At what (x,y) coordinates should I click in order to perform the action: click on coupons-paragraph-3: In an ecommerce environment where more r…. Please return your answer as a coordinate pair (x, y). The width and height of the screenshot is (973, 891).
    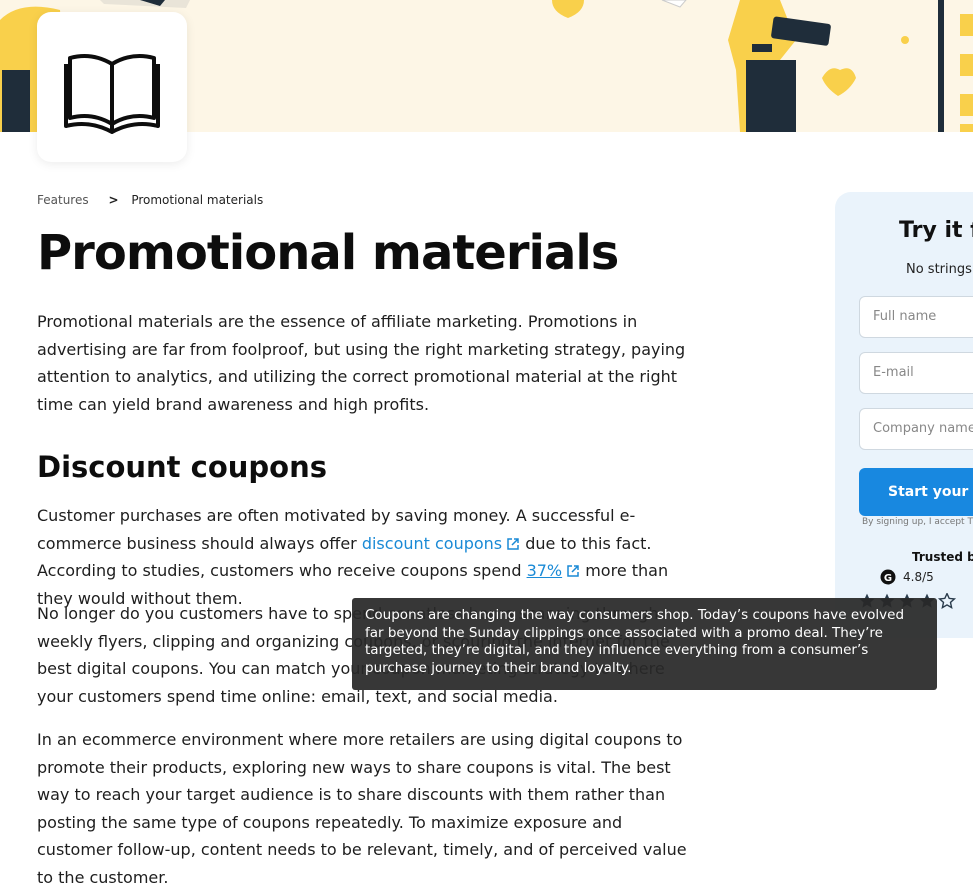
    Looking at the image, I should click on (362, 808).